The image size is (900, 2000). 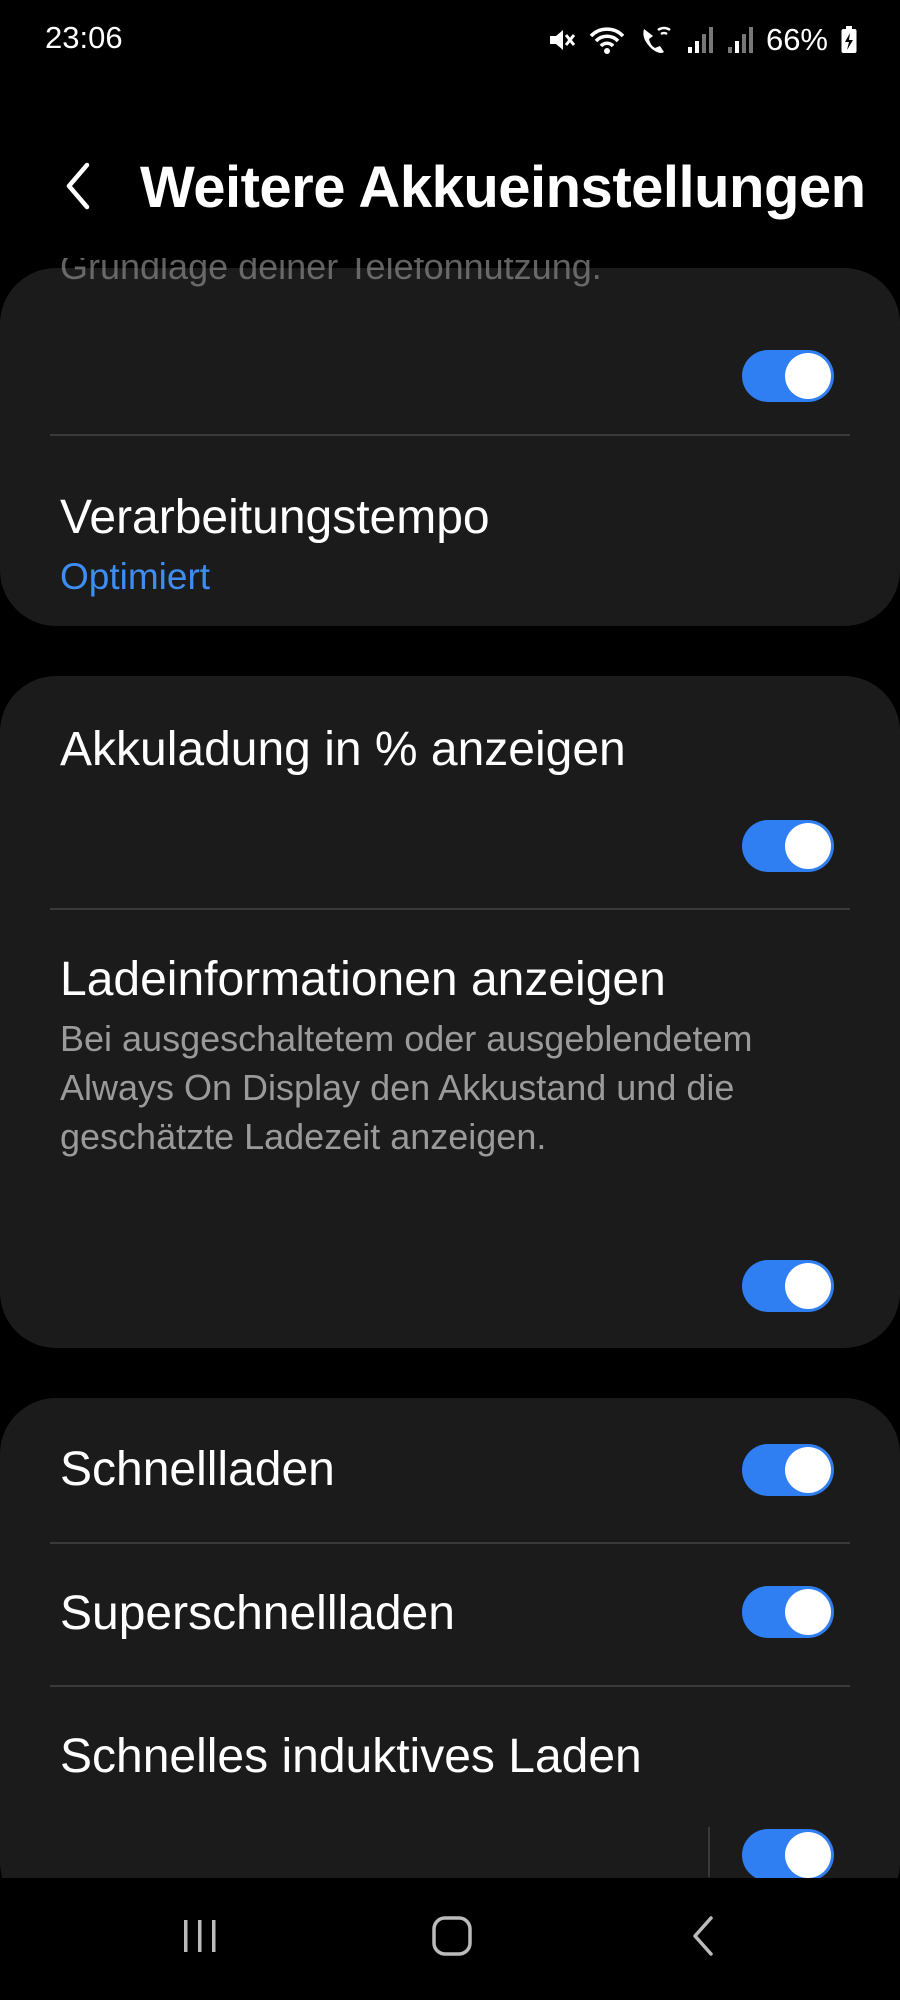 What do you see at coordinates (343, 749) in the screenshot?
I see `battery-percentage-title: Akkuladung in % anzeigen` at bounding box center [343, 749].